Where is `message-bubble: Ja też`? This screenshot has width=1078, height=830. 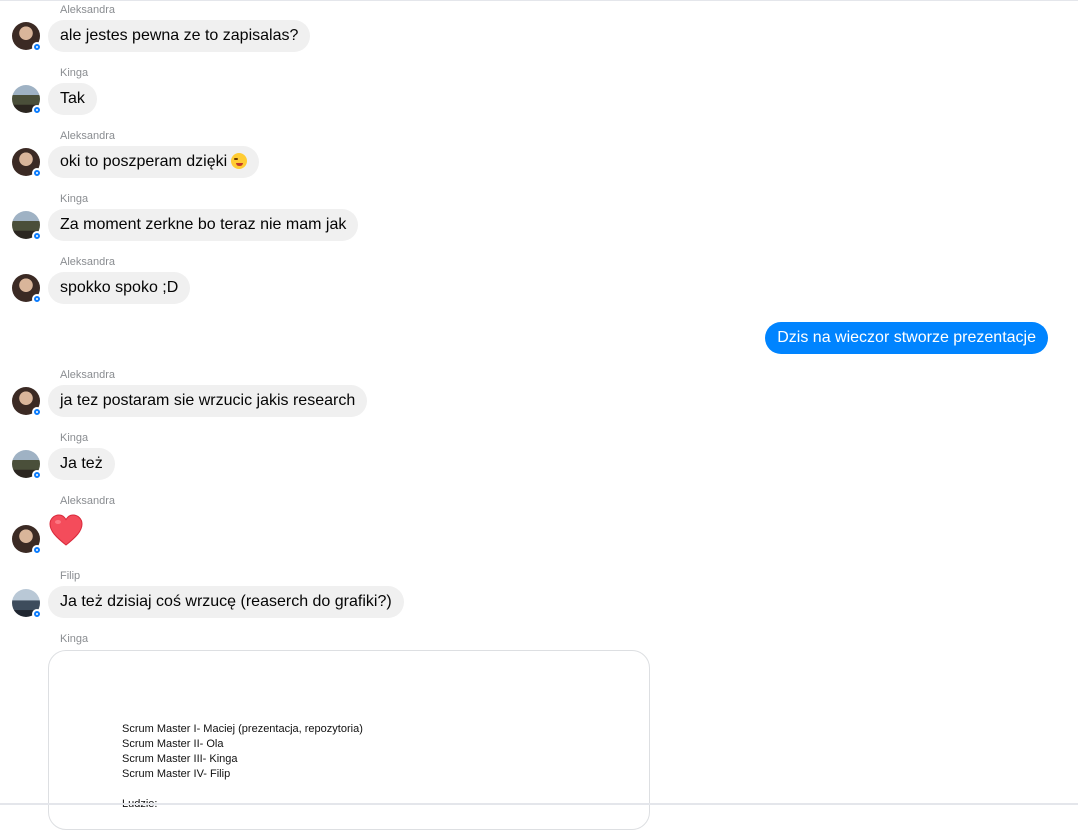
message-bubble: Ja też is located at coordinates (81, 464).